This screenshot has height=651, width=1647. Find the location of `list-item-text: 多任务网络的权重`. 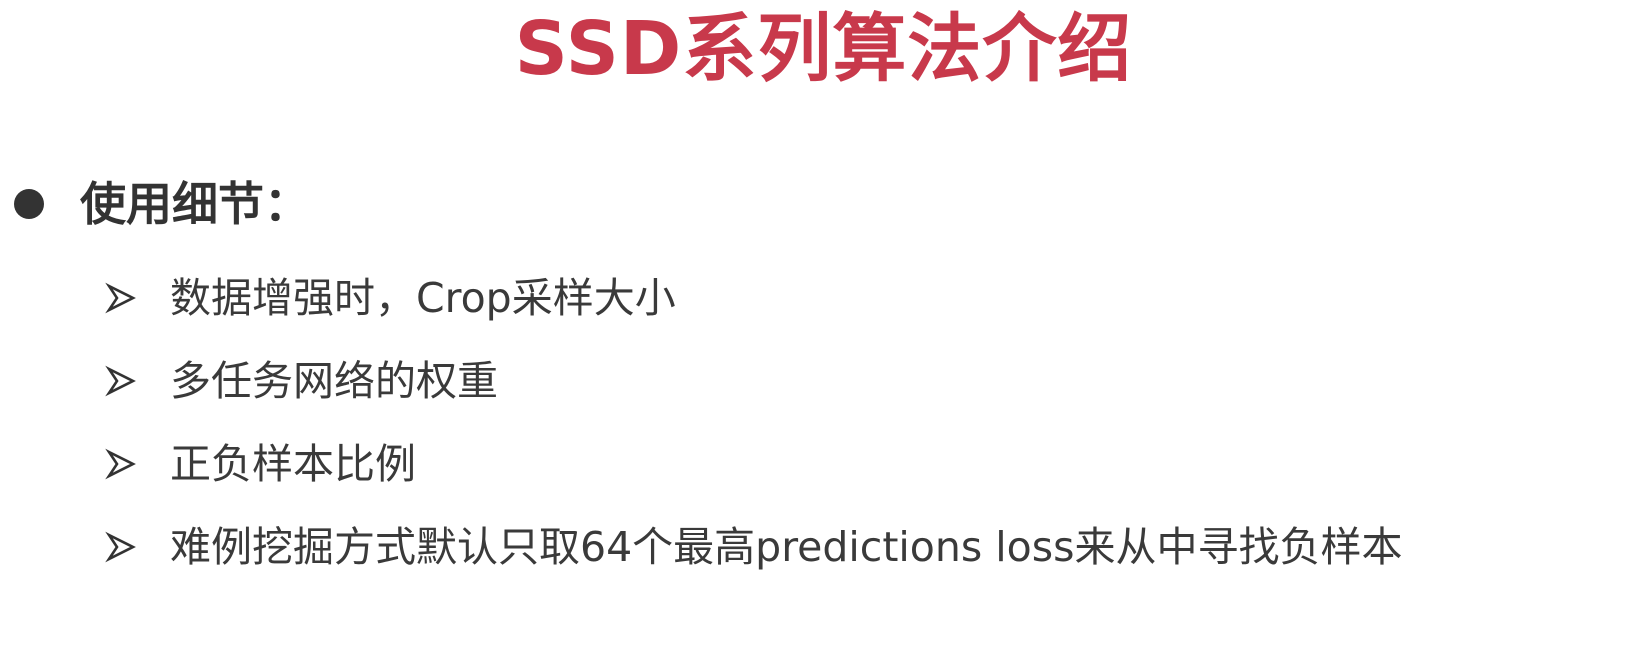

list-item-text: 多任务网络的权重 is located at coordinates (334, 380).